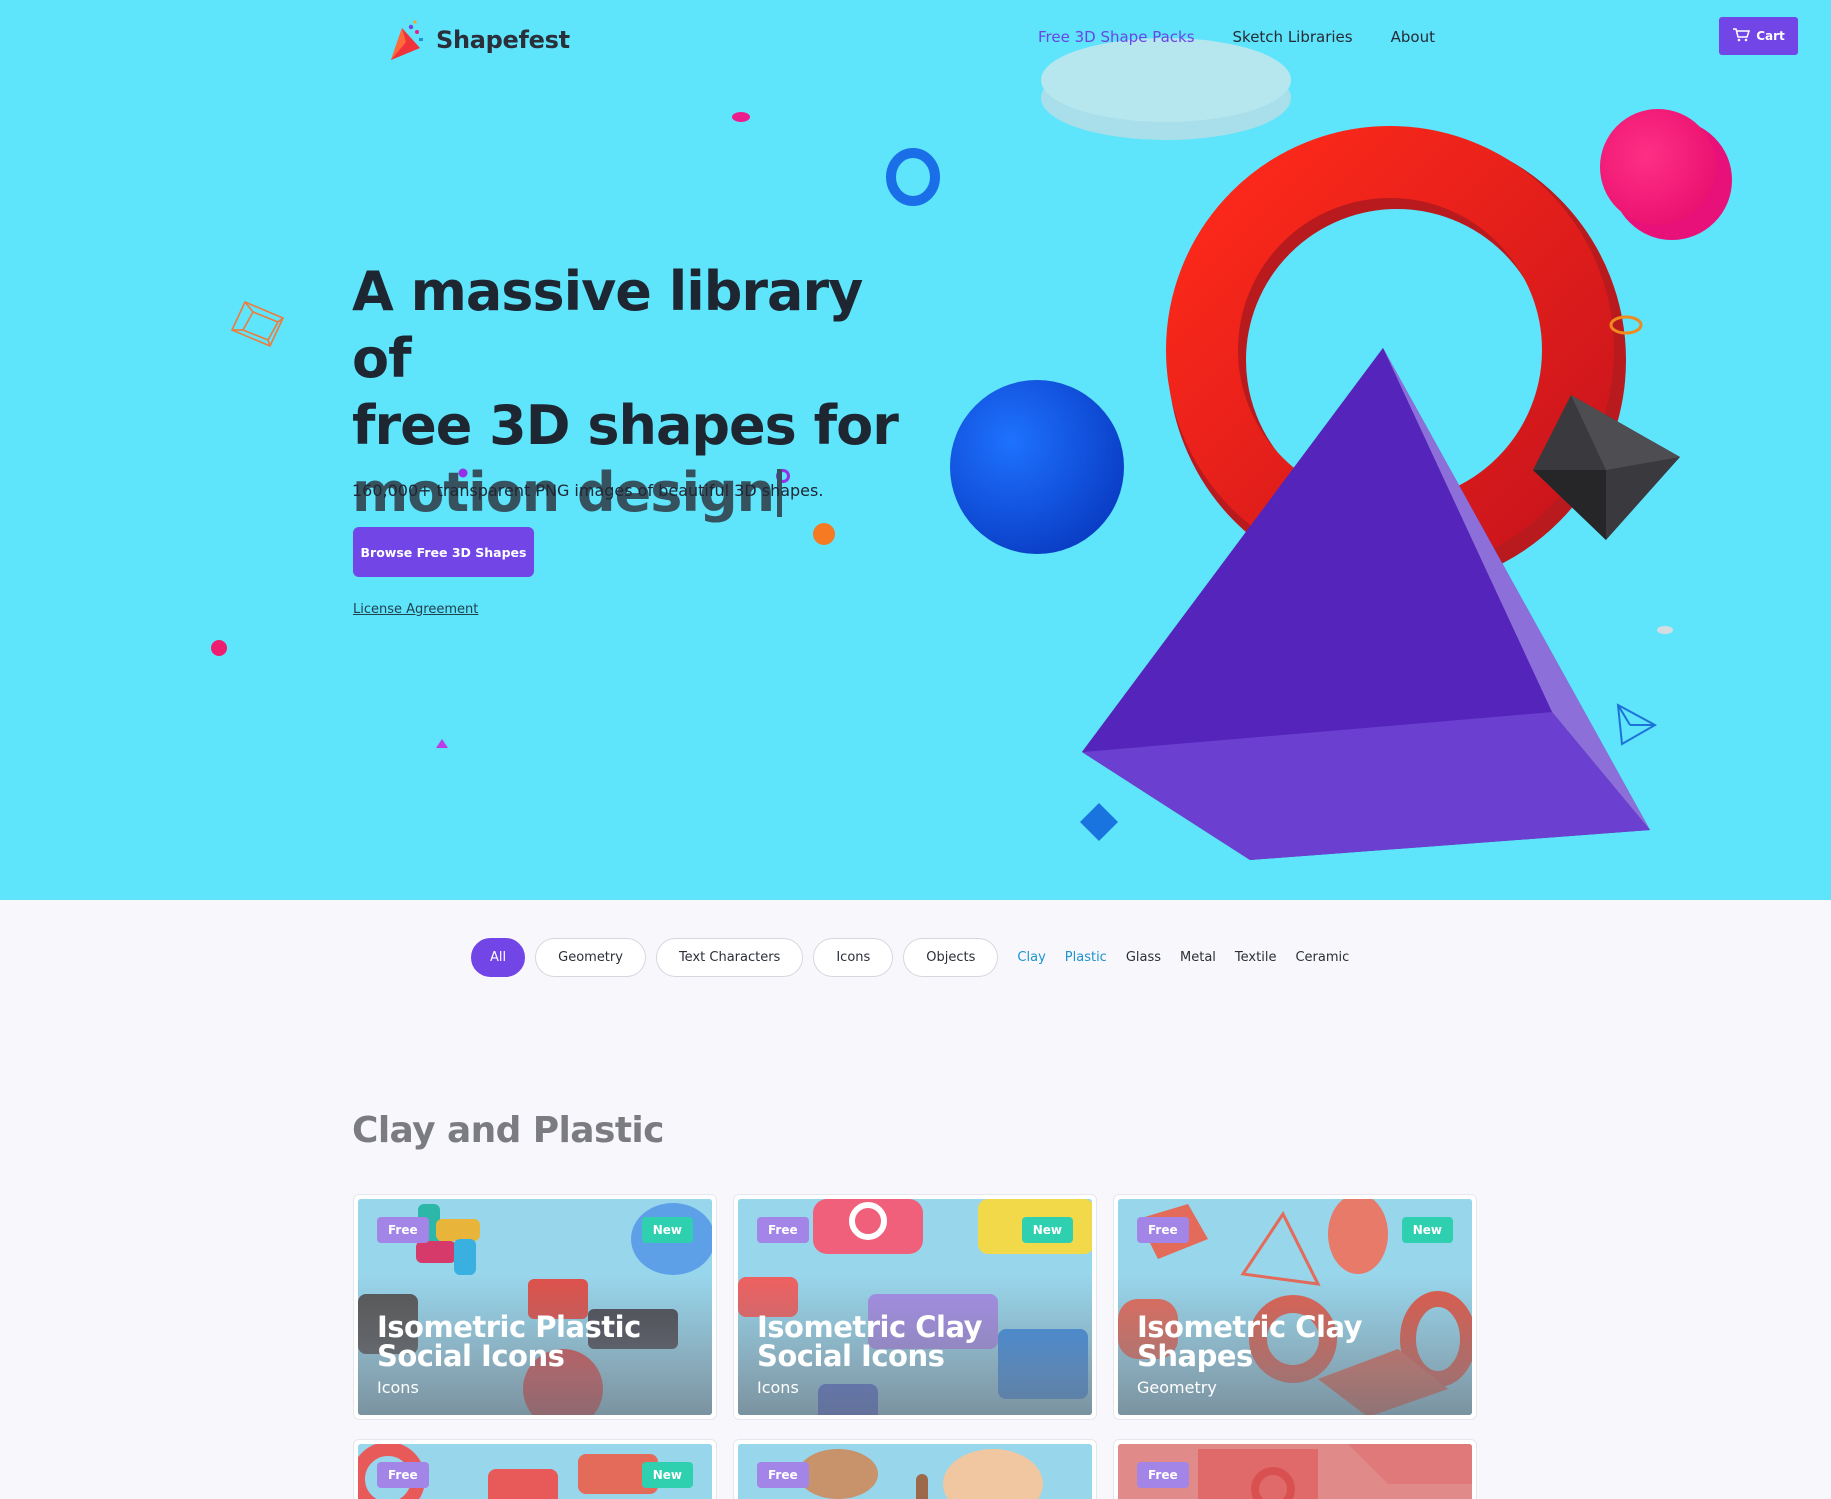 Image resolution: width=1831 pixels, height=1499 pixels. What do you see at coordinates (607, 325) in the screenshot?
I see `headline-line-1: A massive library of` at bounding box center [607, 325].